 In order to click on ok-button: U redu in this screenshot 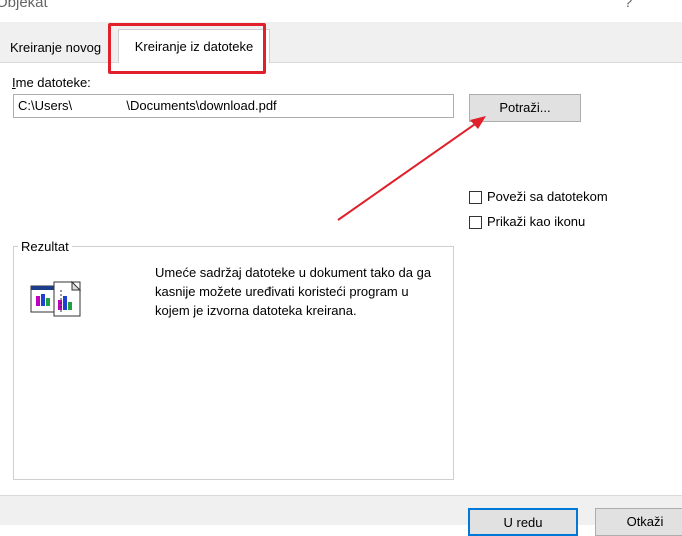, I will do `click(523, 522)`.